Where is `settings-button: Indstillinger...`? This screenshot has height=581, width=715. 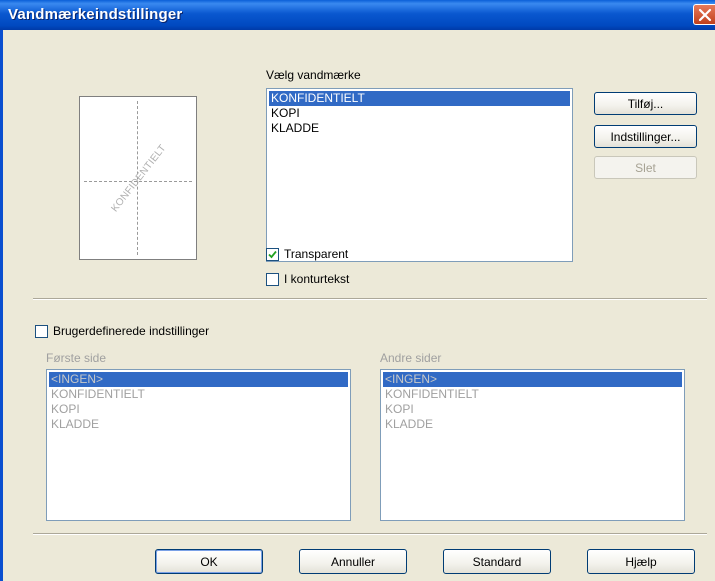 settings-button: Indstillinger... is located at coordinates (645, 136).